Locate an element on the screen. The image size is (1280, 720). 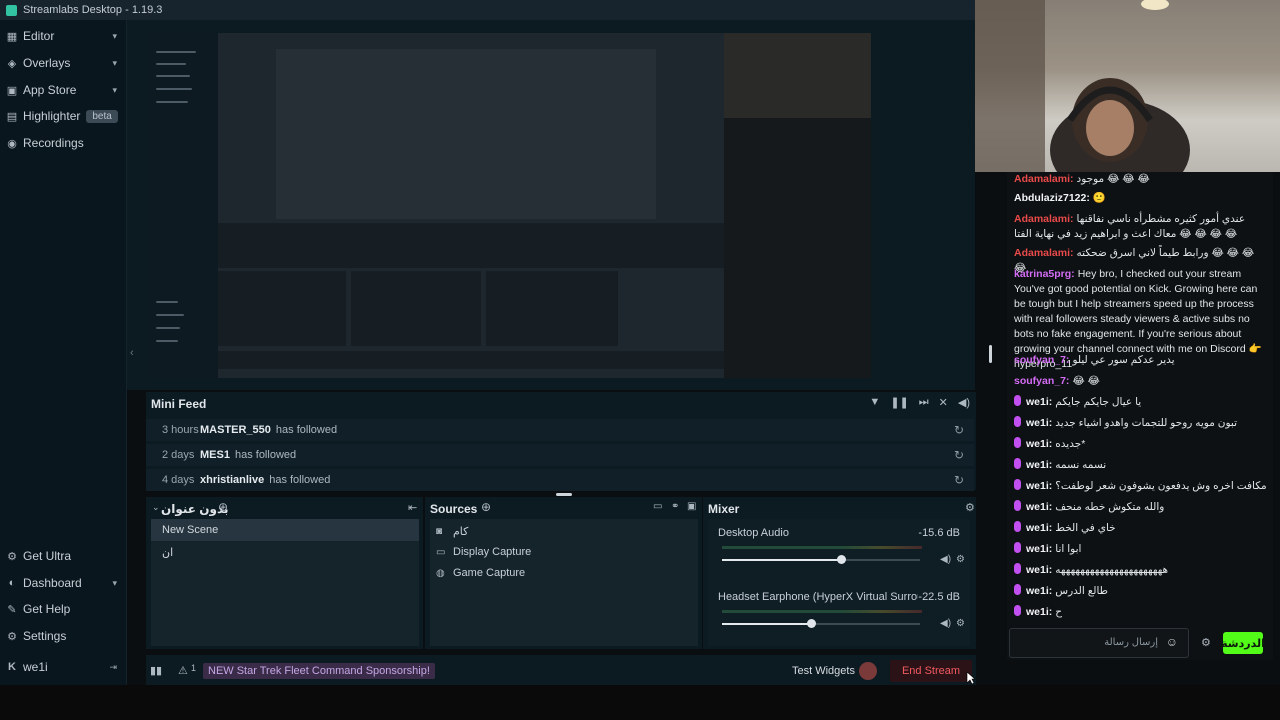
performance-icon: ▮▮ is located at coordinates (156, 670).